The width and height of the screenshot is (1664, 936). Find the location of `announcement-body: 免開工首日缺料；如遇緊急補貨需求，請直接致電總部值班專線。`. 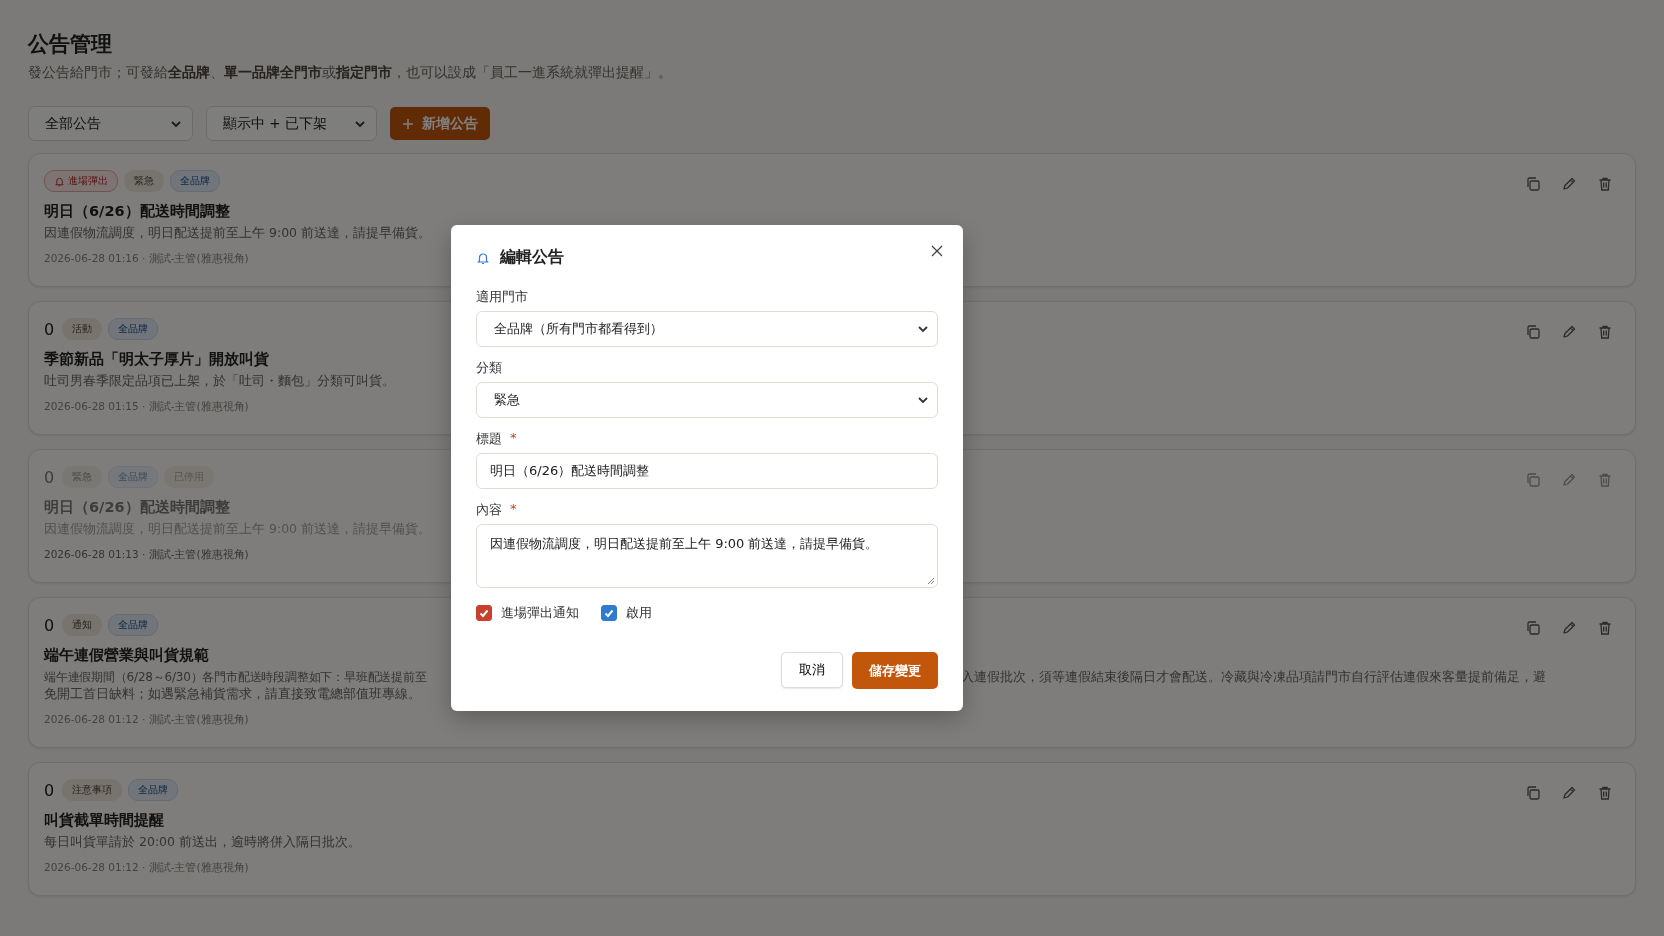

announcement-body: 免開工首日缺料；如遇緊急補貨需求，請直接致電總部值班專線。 is located at coordinates (232, 694).